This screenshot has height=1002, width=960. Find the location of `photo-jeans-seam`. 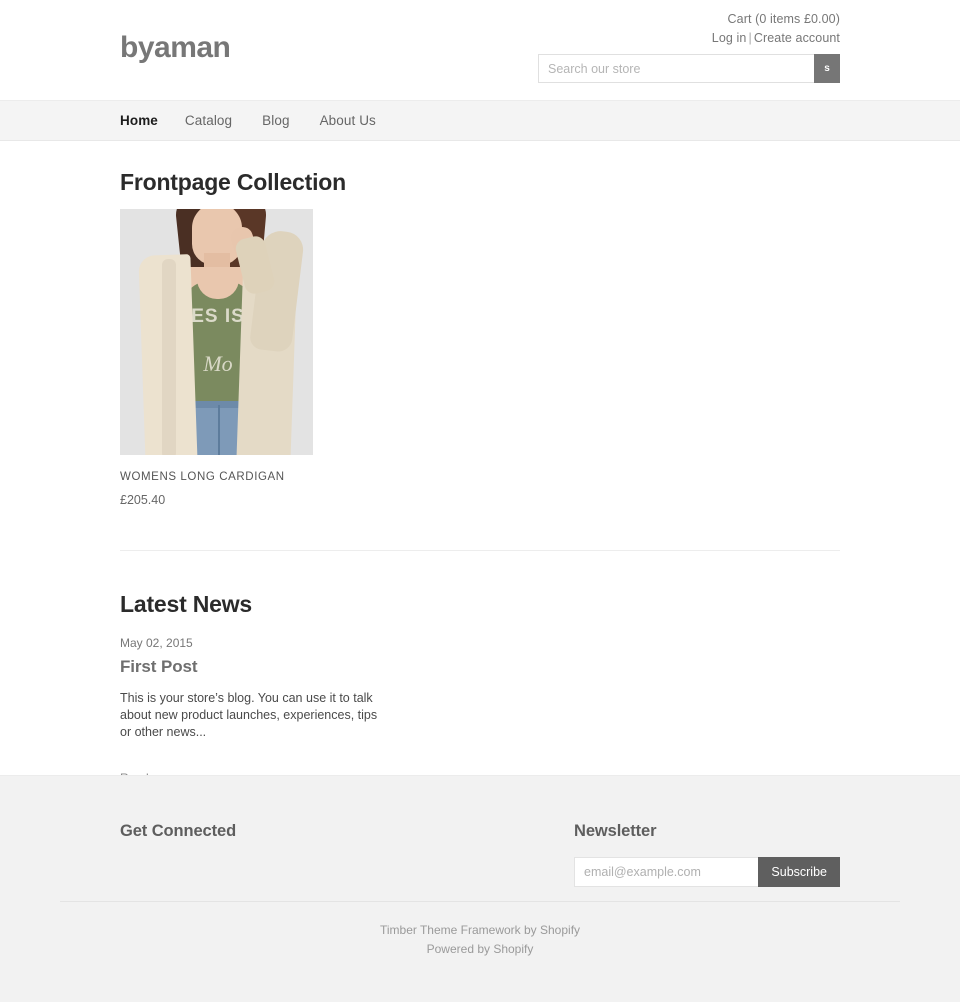

photo-jeans-seam is located at coordinates (219, 430).